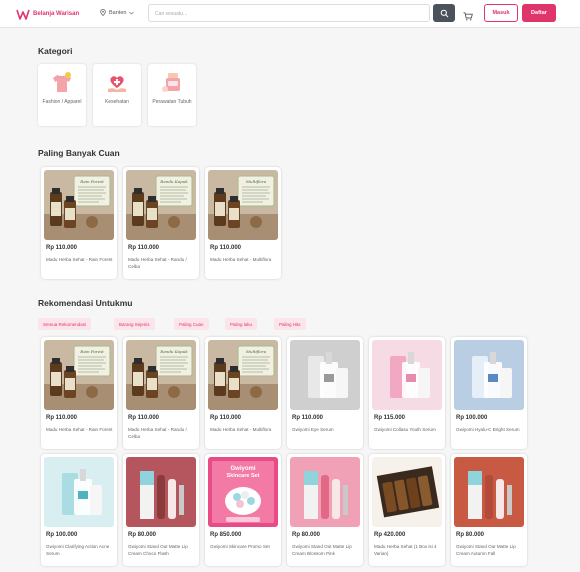  What do you see at coordinates (488, 429) in the screenshot?
I see `product-name: Gwiyomi Hyalu-C Bright Serum` at bounding box center [488, 429].